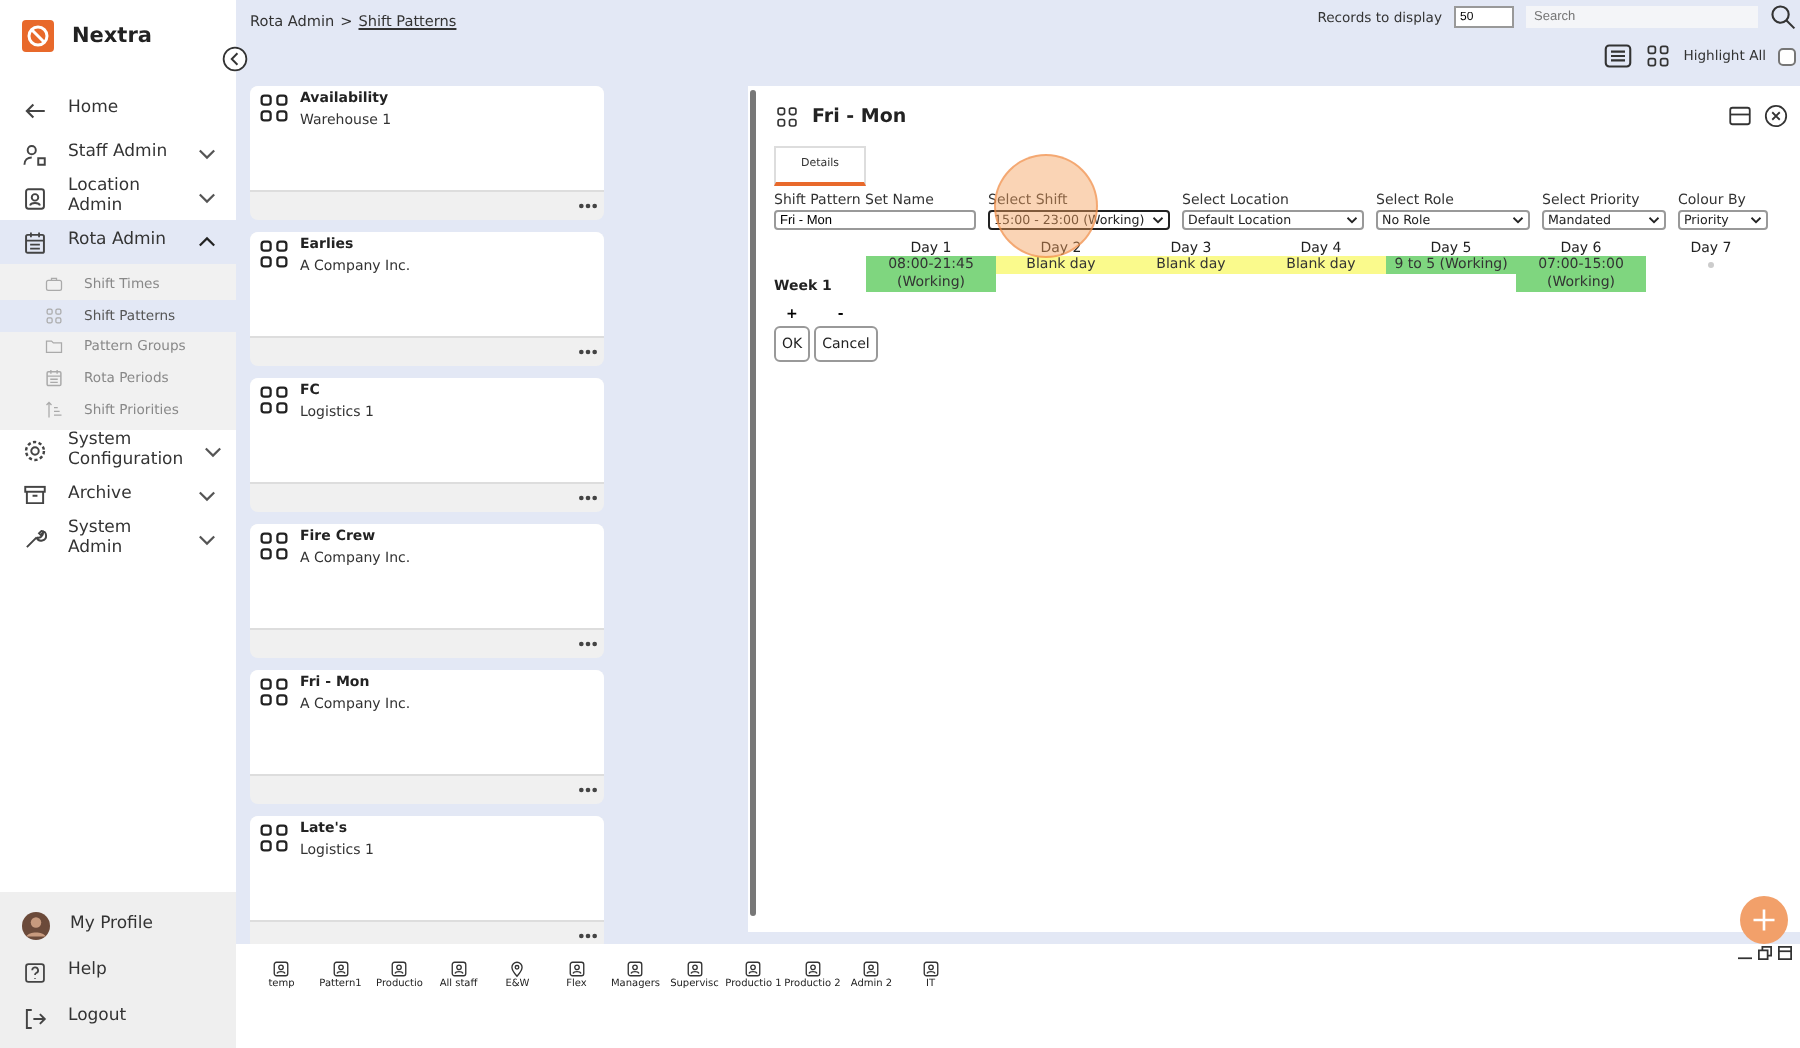 This screenshot has width=1800, height=1048. What do you see at coordinates (112, 36) in the screenshot?
I see `brand-name: Nextra` at bounding box center [112, 36].